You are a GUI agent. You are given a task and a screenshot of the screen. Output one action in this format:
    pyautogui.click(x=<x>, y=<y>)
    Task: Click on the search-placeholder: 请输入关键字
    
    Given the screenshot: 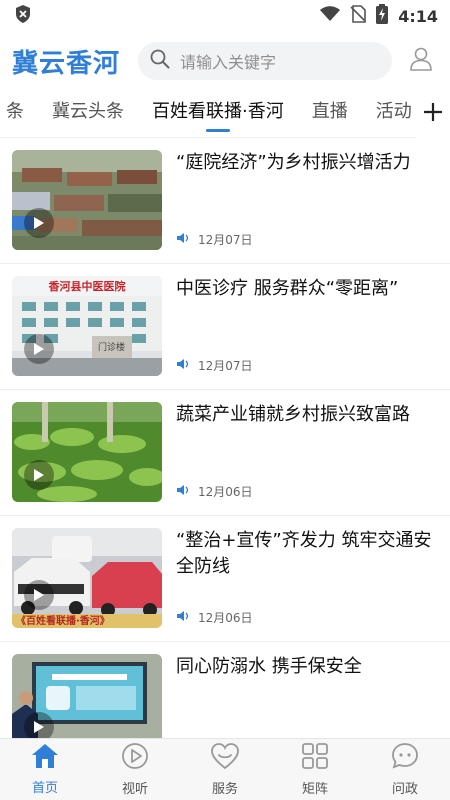 What is the action you would take?
    pyautogui.click(x=228, y=62)
    